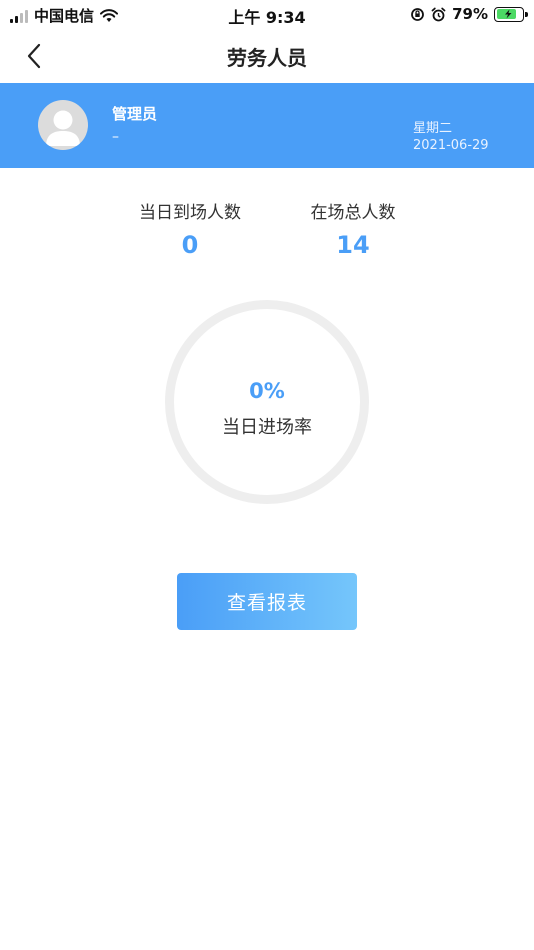  I want to click on date: 2021-06-29, so click(451, 145).